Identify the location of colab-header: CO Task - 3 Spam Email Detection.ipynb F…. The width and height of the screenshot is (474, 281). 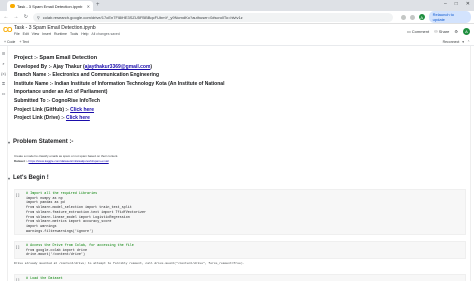
(237, 31).